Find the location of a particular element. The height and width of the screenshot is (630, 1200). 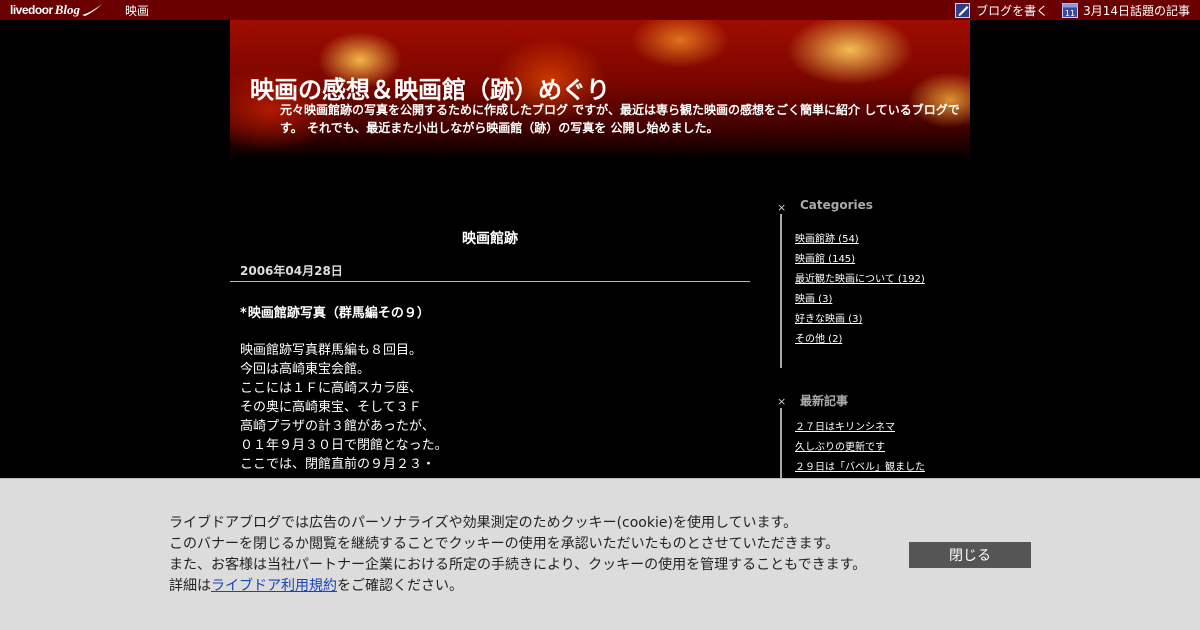

terms-of-use-link: ライブドア利用規約 is located at coordinates (274, 586).